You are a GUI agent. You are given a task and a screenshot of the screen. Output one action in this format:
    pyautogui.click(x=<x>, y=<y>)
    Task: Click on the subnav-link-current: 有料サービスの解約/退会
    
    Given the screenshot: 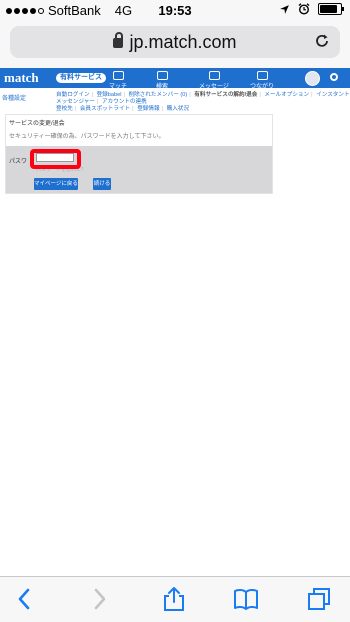 What is the action you would take?
    pyautogui.click(x=225, y=95)
    